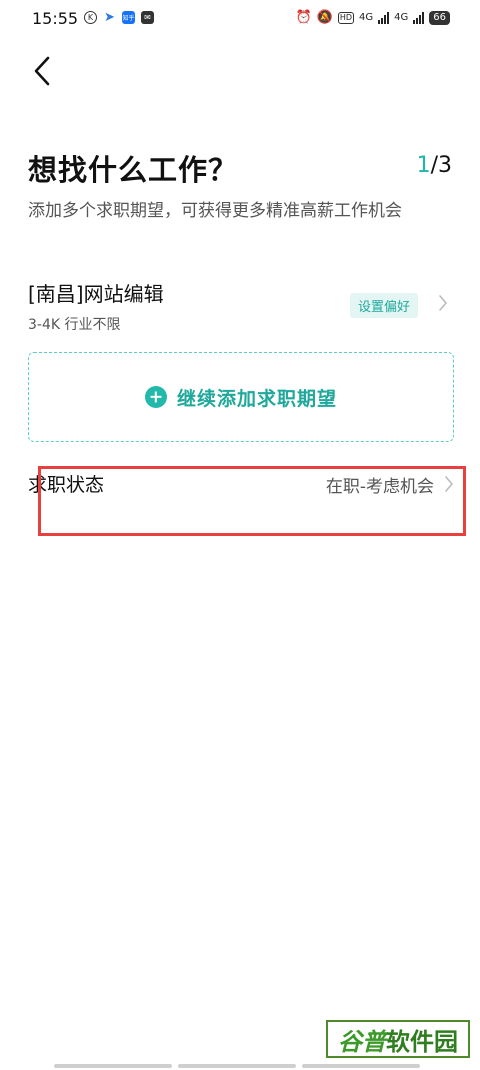 The height and width of the screenshot is (1070, 480). What do you see at coordinates (128, 17) in the screenshot?
I see `zhihu-app-icon: 知乎` at bounding box center [128, 17].